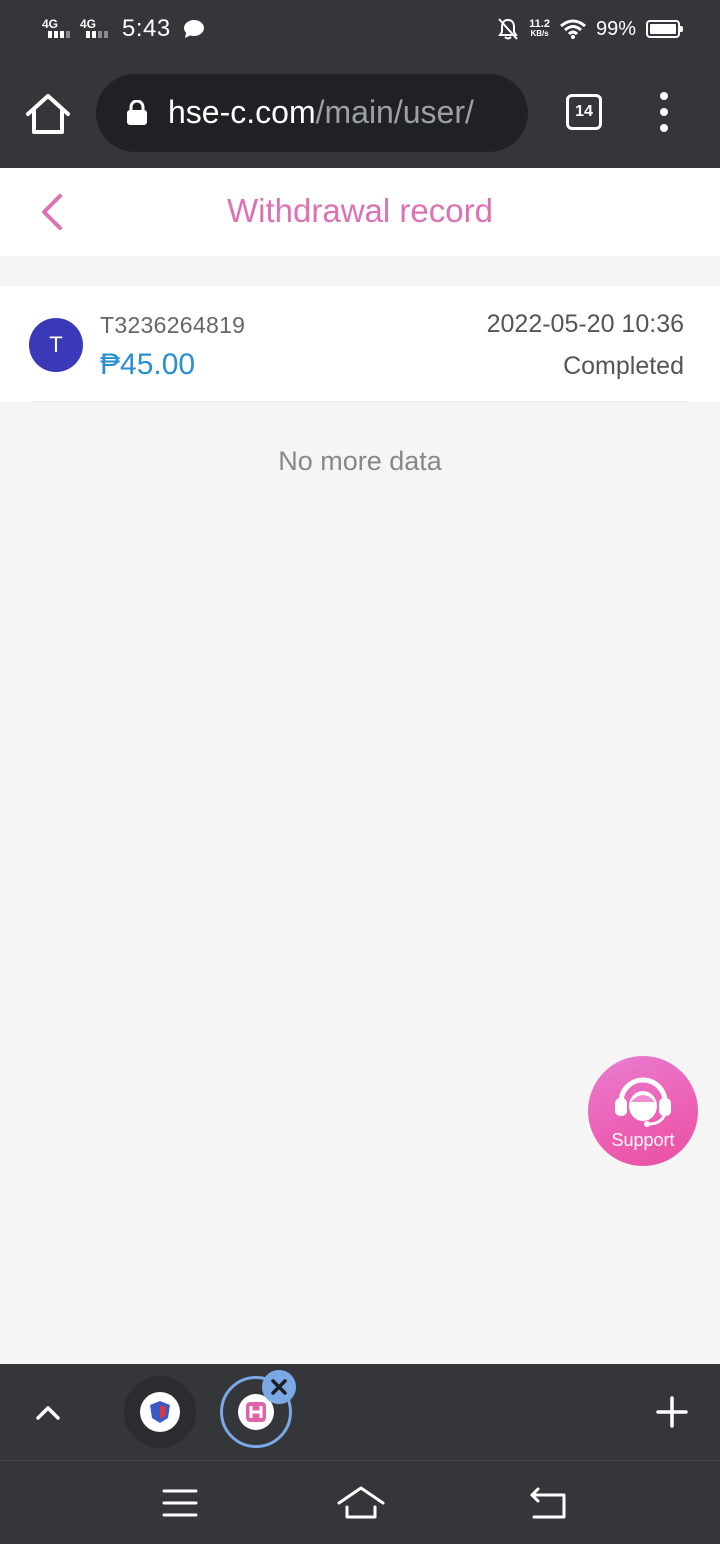 The width and height of the screenshot is (720, 1544). What do you see at coordinates (148, 364) in the screenshot?
I see `record-amount: ₱45.00` at bounding box center [148, 364].